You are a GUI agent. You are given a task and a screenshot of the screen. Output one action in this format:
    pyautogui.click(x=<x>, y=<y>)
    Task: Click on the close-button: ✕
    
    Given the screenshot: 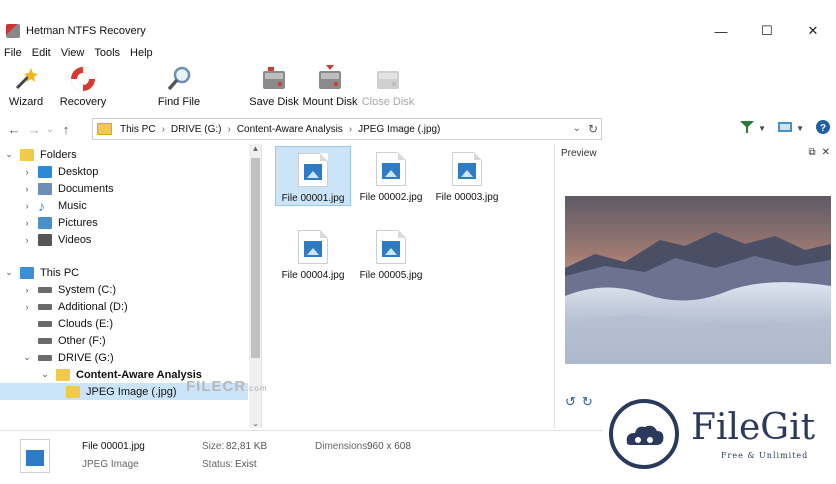 What is the action you would take?
    pyautogui.click(x=813, y=31)
    